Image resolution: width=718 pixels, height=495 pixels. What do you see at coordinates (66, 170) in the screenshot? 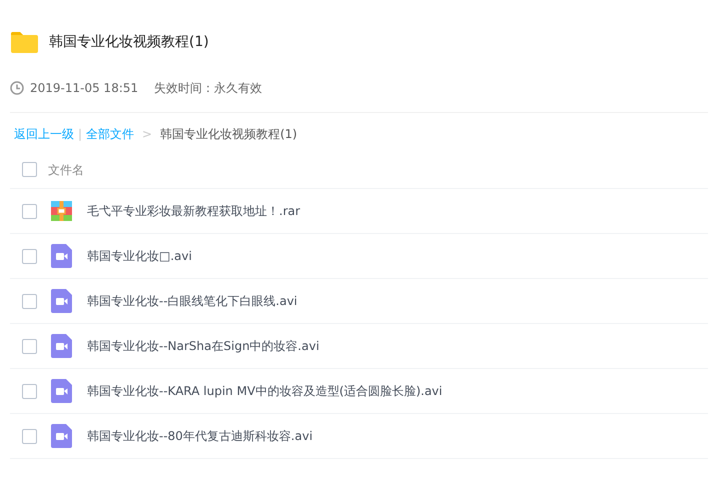
I see `column-header: 文件名` at bounding box center [66, 170].